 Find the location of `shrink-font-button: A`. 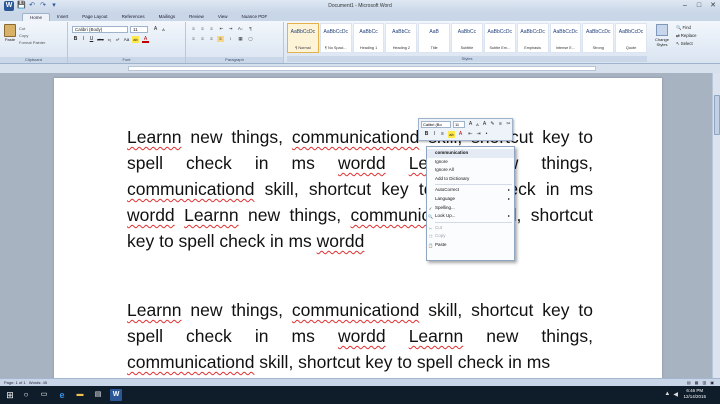

shrink-font-button: A is located at coordinates (163, 29).